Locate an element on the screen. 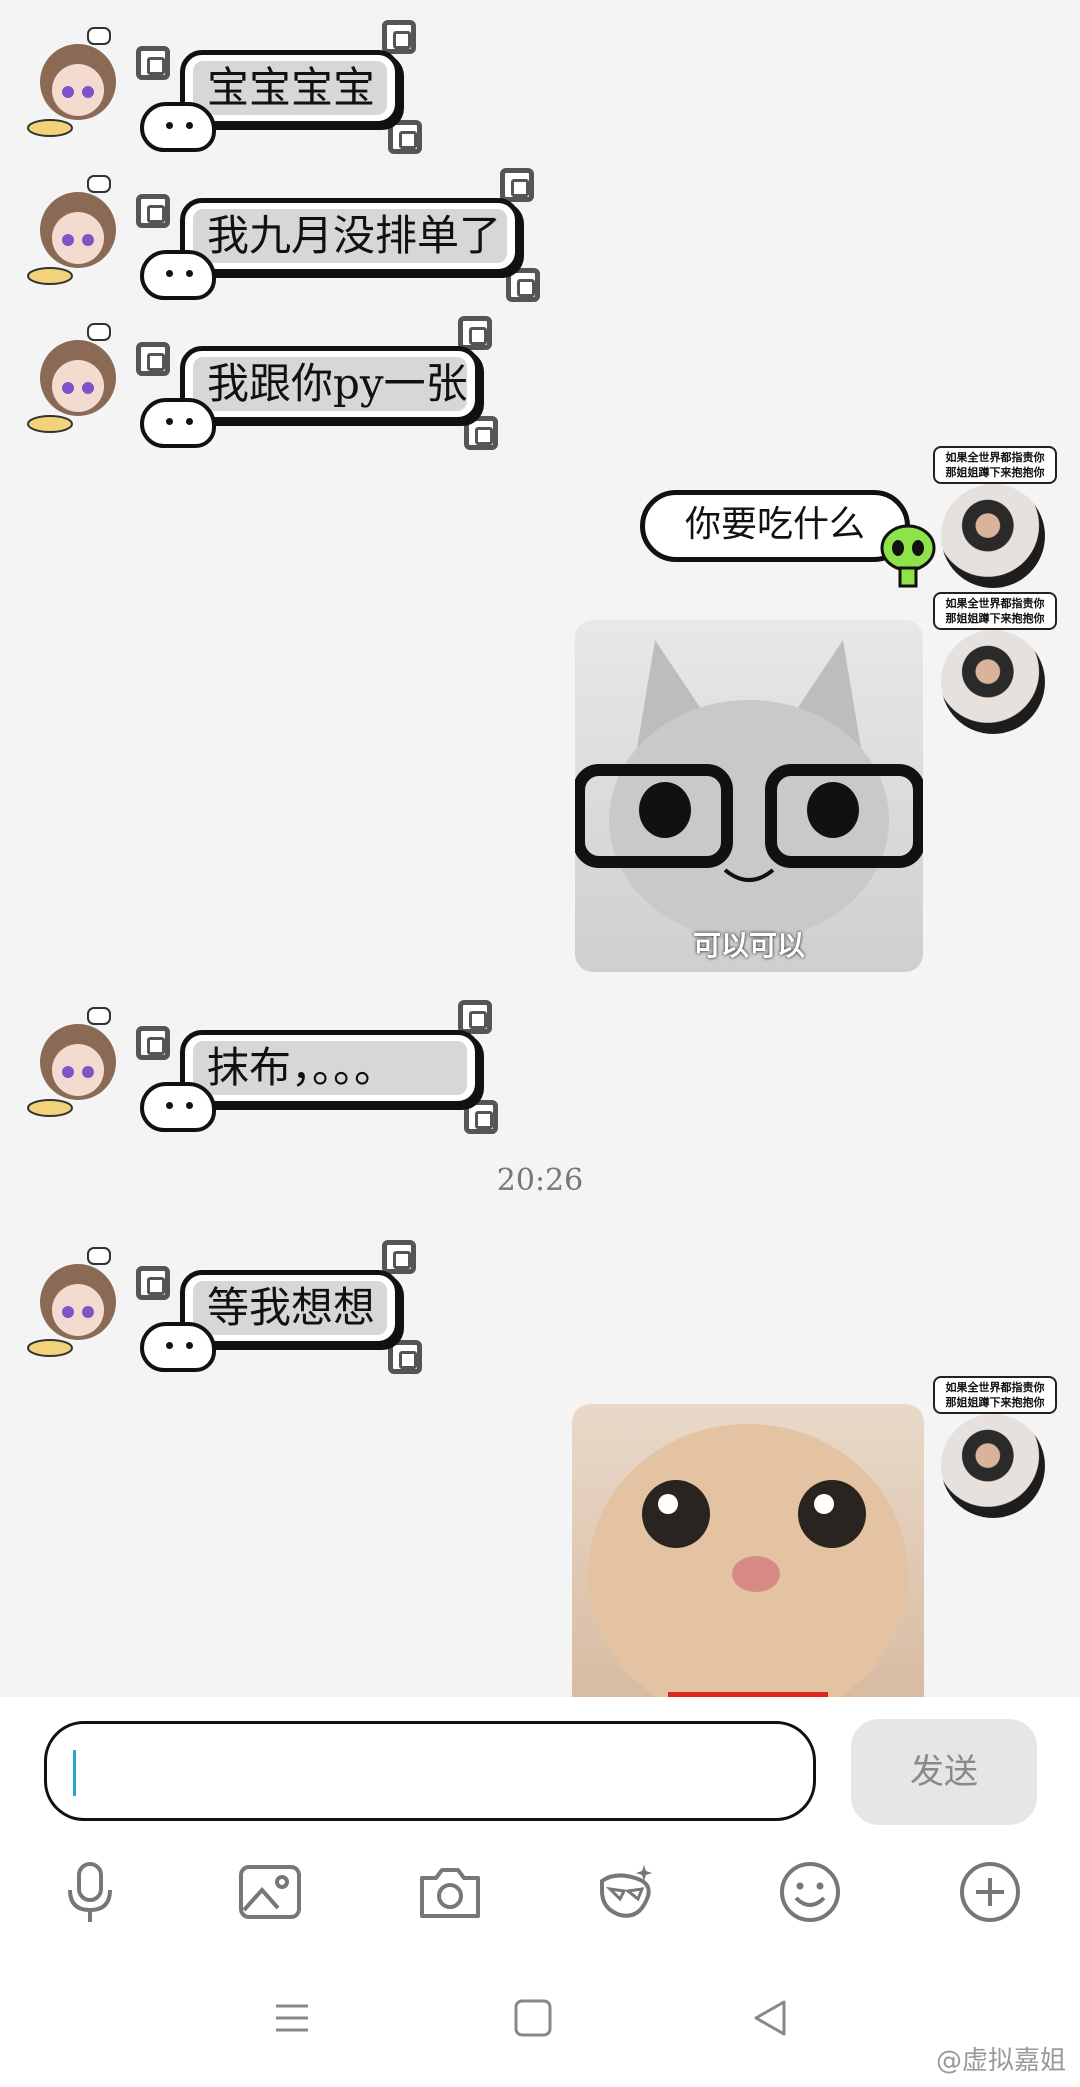 Image resolution: width=1080 pixels, height=2087 pixels. sticker-image: 可以可以 is located at coordinates (749, 796).